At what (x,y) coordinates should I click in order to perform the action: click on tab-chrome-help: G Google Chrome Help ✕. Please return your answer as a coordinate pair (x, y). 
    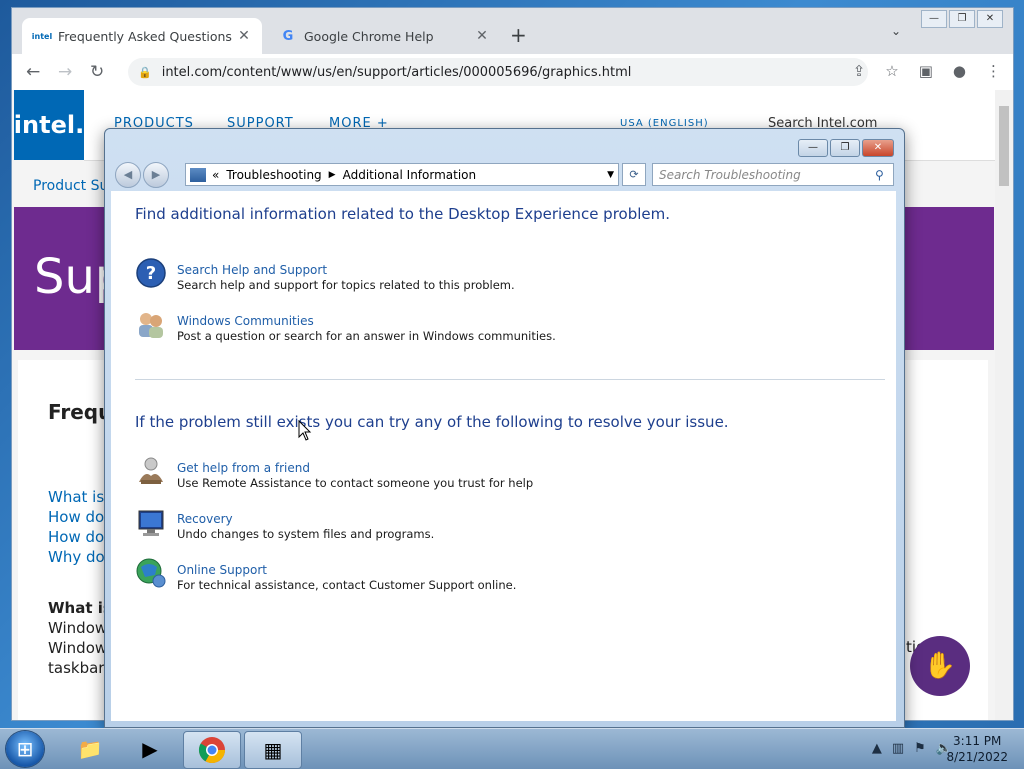
    Looking at the image, I should click on (384, 36).